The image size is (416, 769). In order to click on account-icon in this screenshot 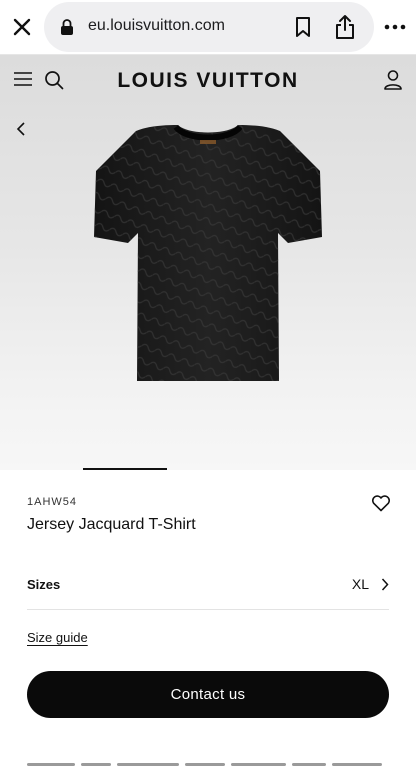, I will do `click(393, 80)`.